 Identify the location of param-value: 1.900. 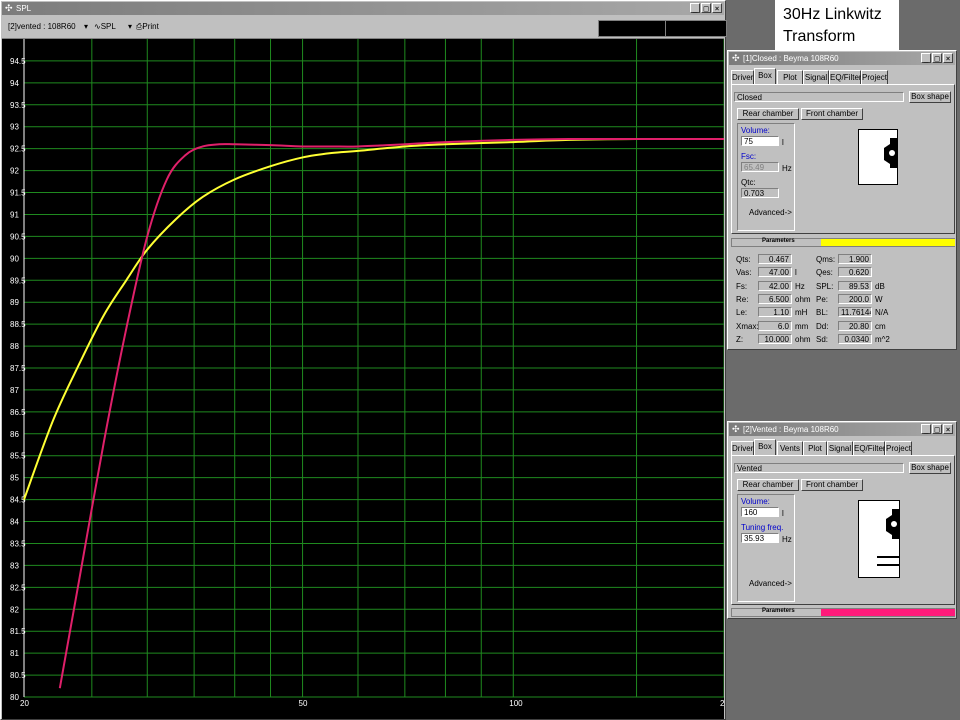
(855, 259).